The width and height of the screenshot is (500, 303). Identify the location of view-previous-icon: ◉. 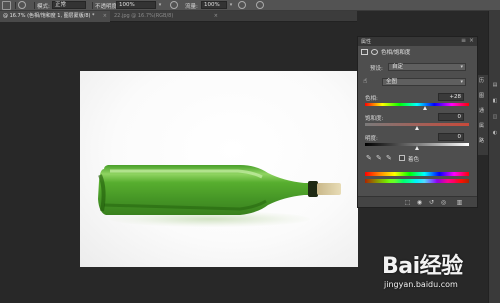
(419, 202).